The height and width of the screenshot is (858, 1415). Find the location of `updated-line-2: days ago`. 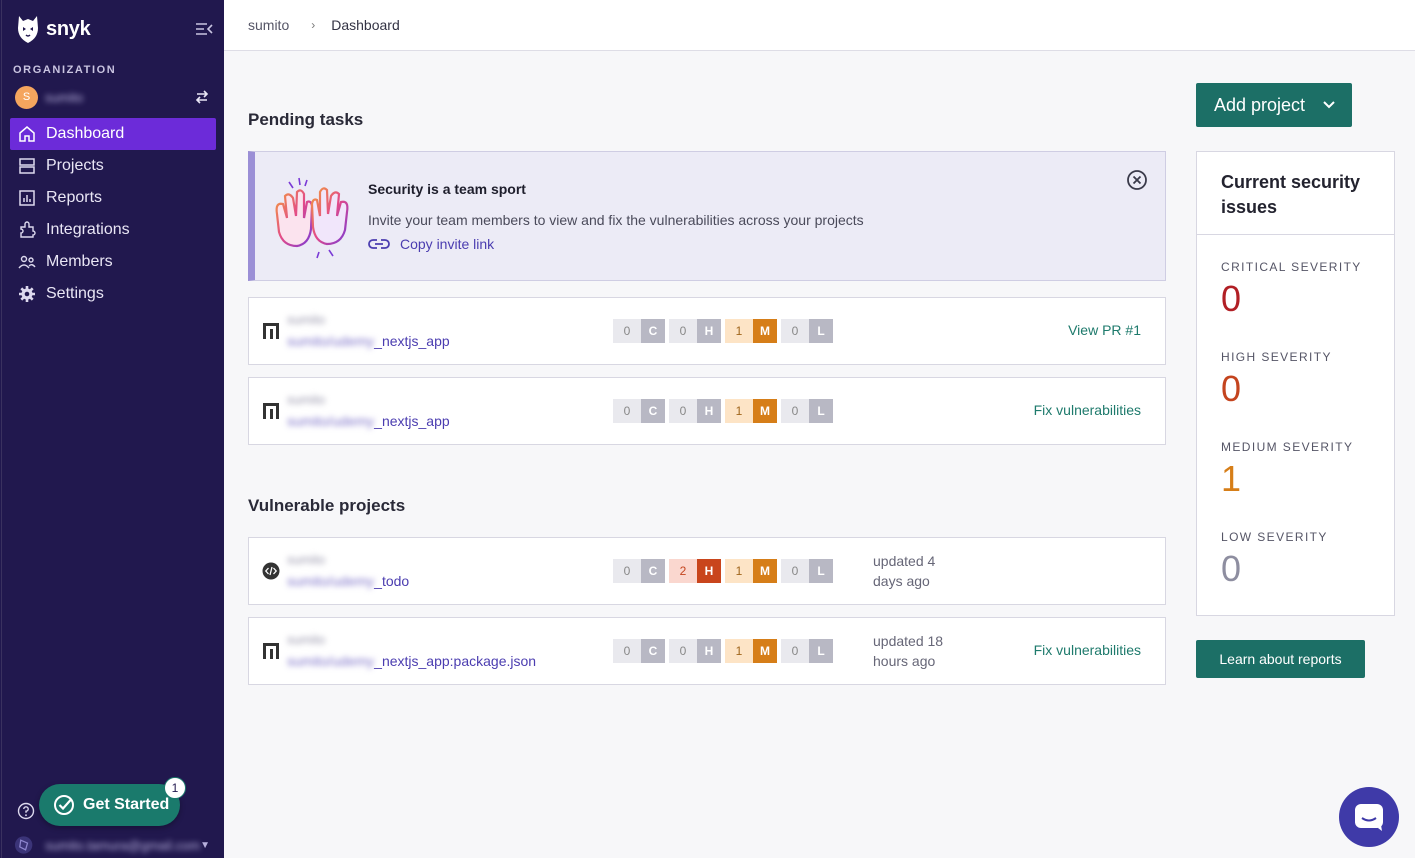

updated-line-2: days ago is located at coordinates (901, 581).